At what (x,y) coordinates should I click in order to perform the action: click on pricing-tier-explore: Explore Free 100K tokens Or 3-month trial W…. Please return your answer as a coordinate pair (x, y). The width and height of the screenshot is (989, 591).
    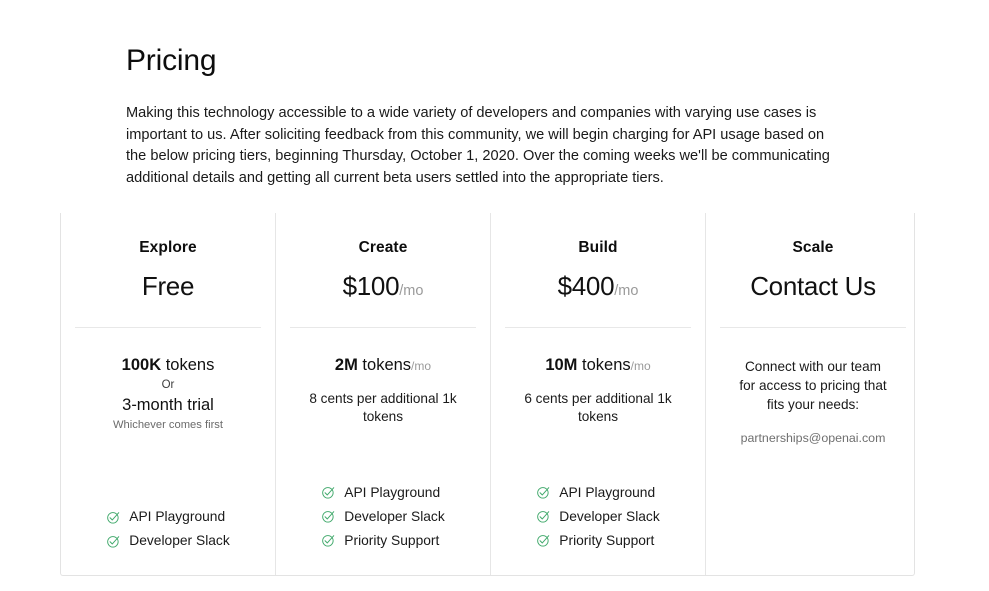
    Looking at the image, I should click on (168, 394).